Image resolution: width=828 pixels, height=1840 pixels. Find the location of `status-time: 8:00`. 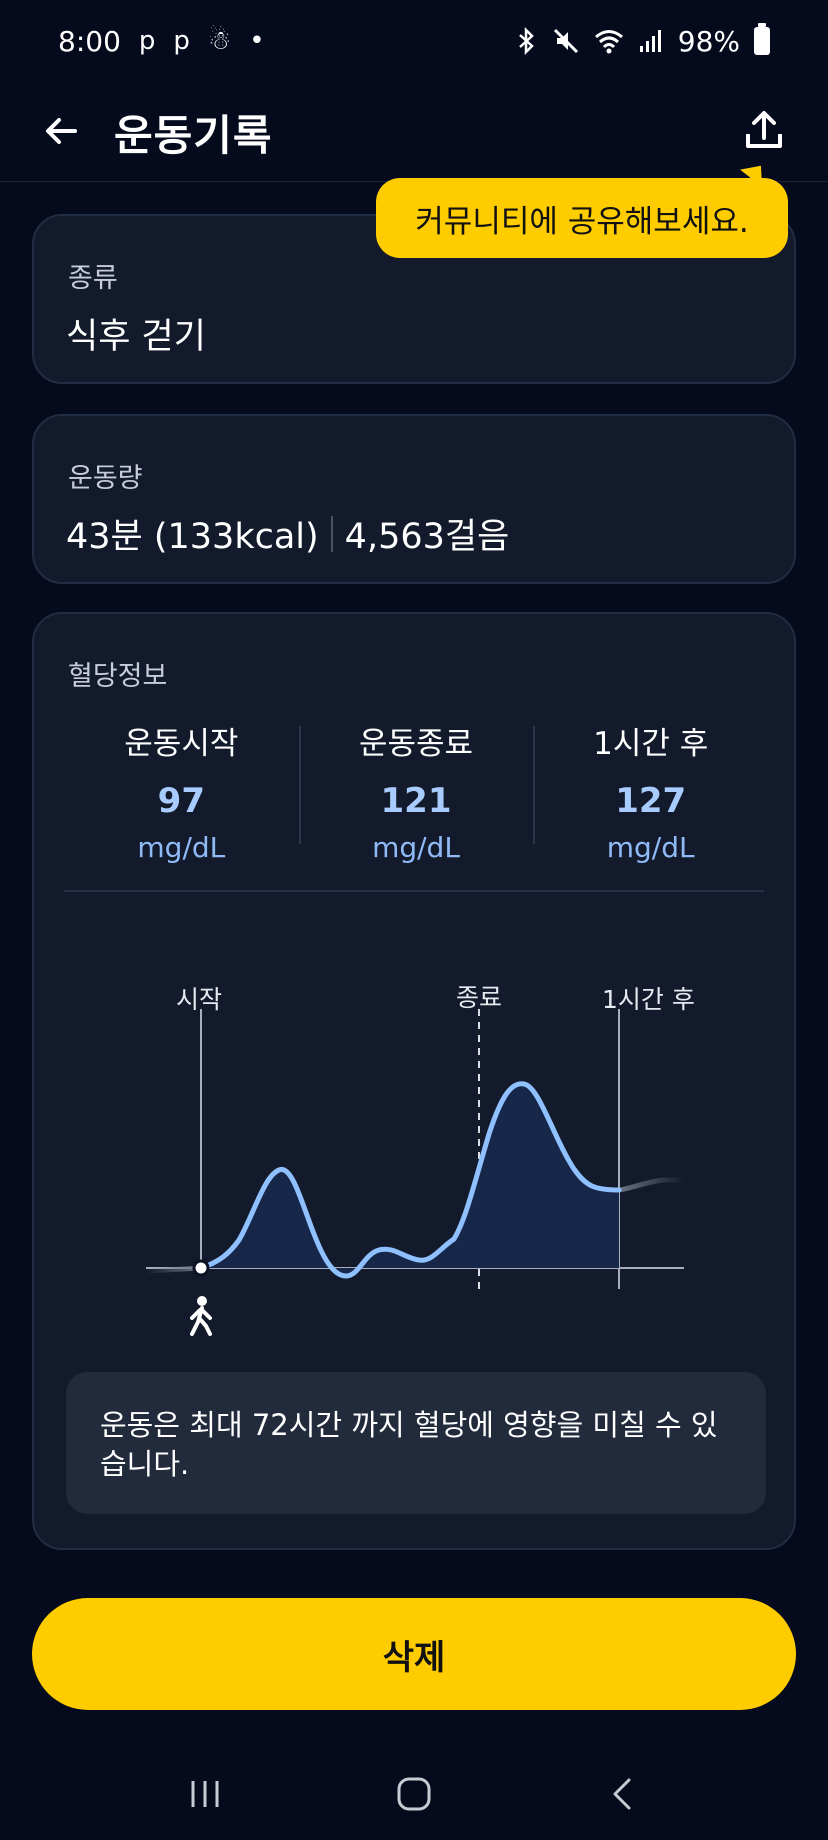

status-time: 8:00 is located at coordinates (89, 41).